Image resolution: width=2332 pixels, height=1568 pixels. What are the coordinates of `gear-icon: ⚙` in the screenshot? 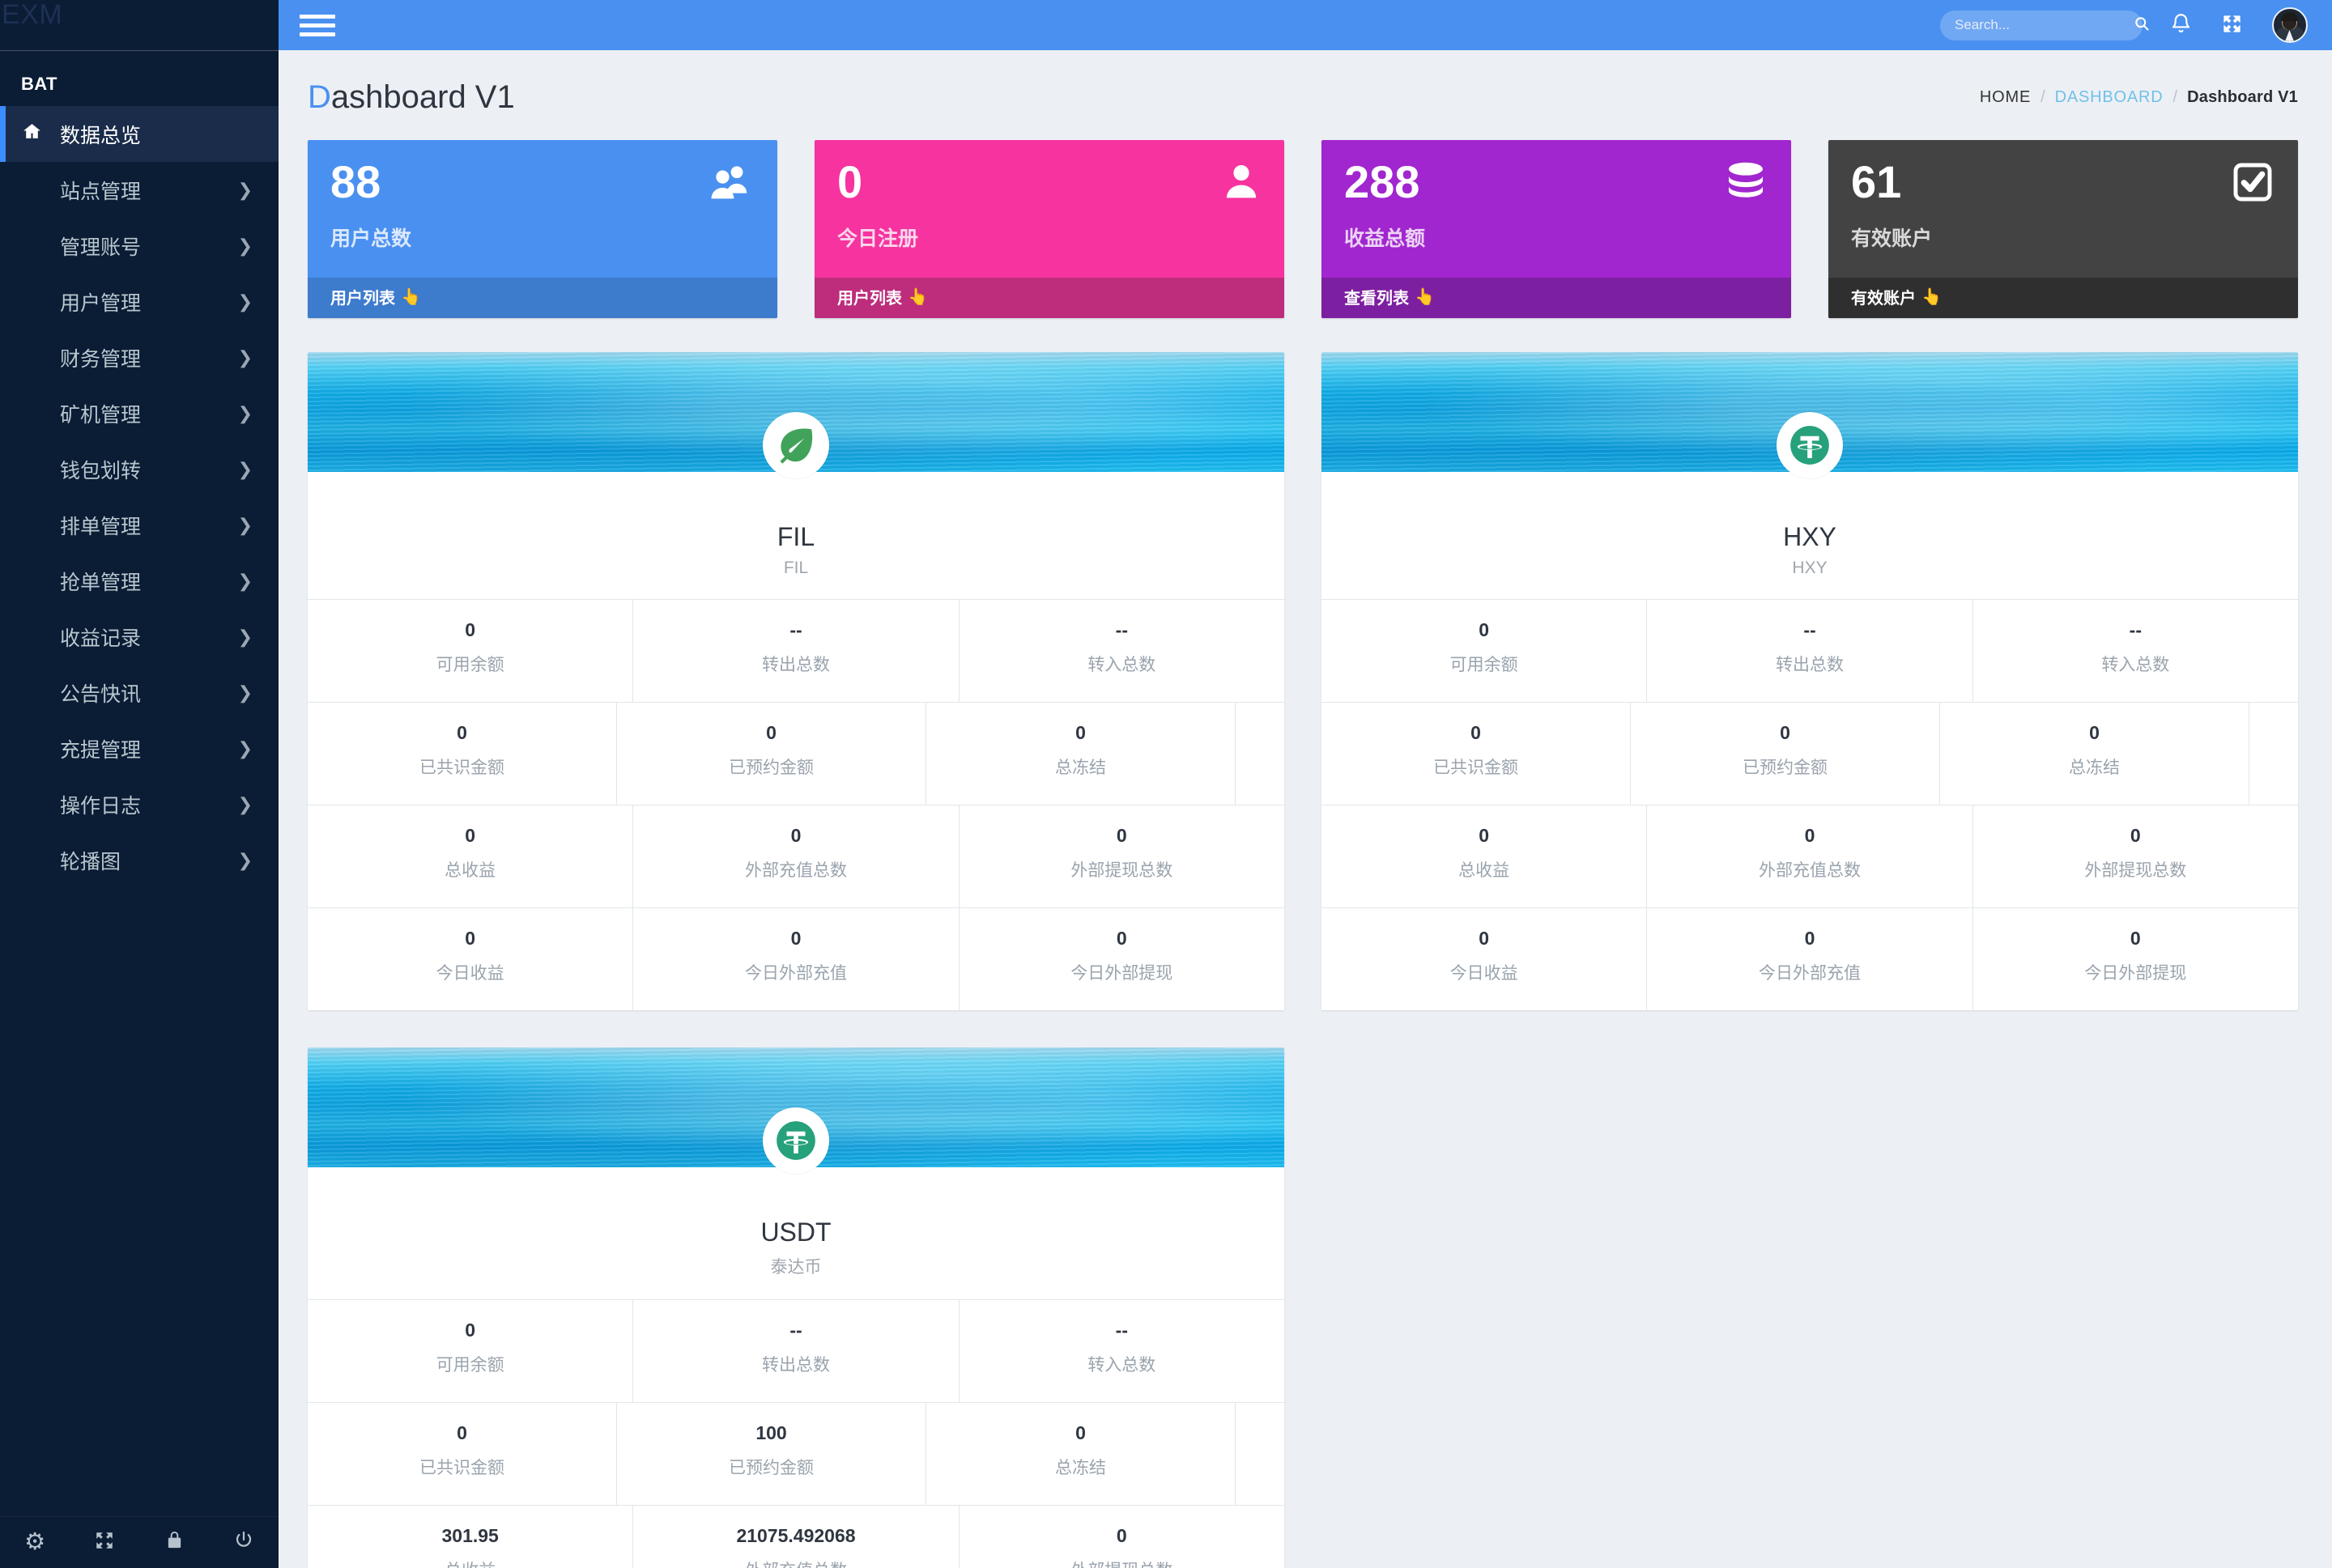 It's located at (35, 1542).